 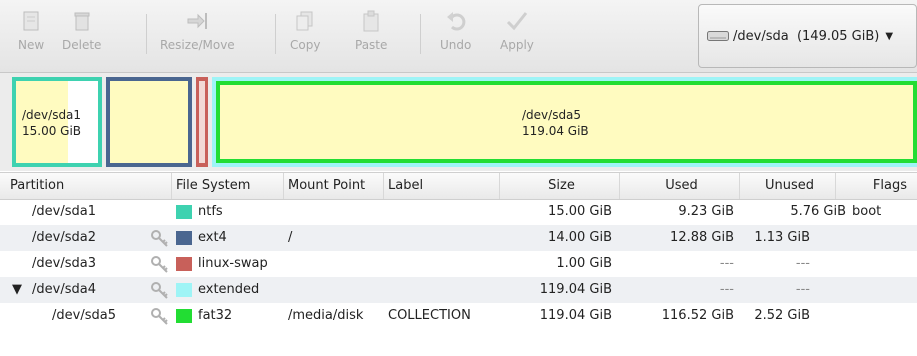 What do you see at coordinates (371, 45) in the screenshot?
I see `paste-label: Paste` at bounding box center [371, 45].